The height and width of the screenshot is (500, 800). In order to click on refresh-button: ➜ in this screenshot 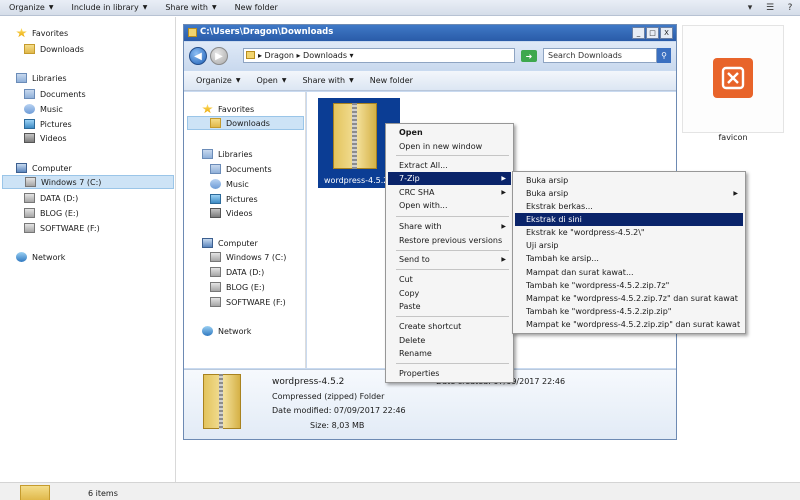, I will do `click(529, 56)`.